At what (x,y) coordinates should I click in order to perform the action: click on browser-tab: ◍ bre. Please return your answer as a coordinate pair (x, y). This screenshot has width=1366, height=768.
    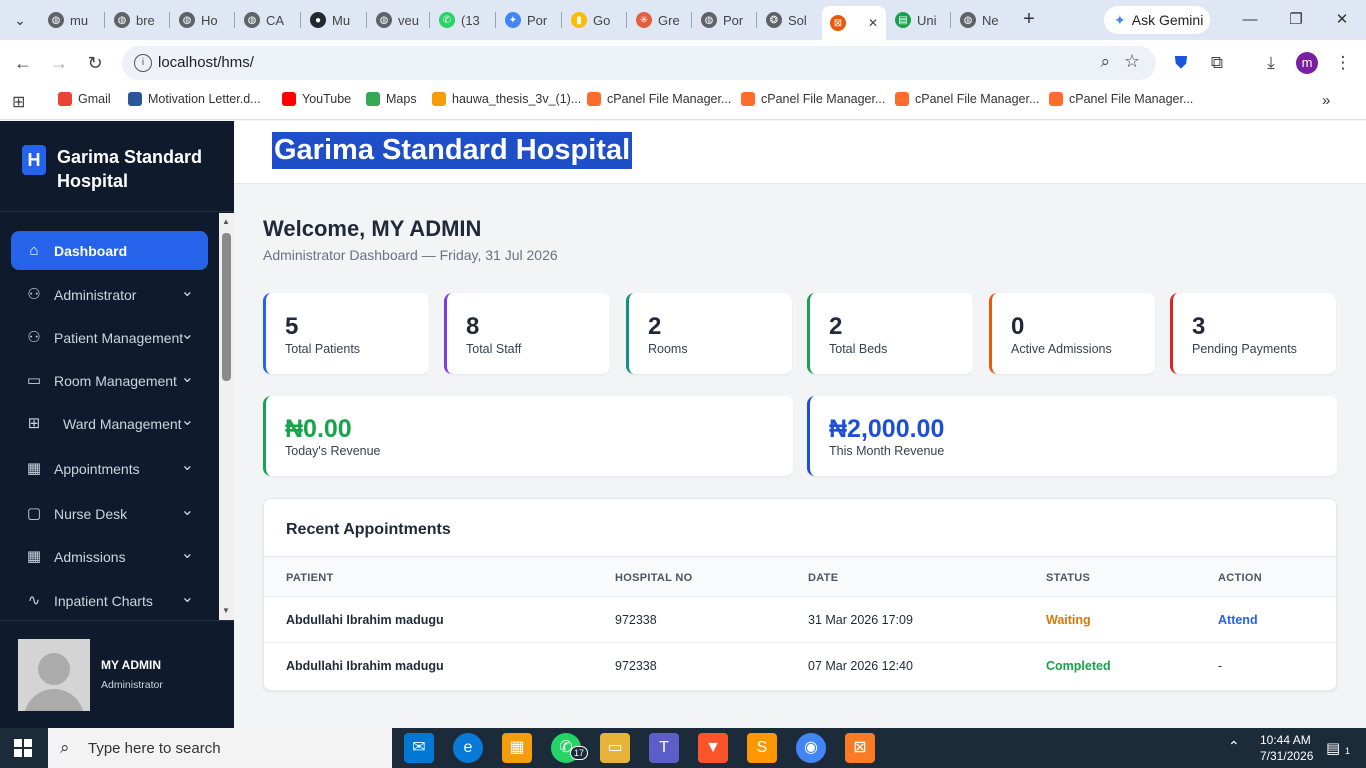
    Looking at the image, I should click on (134, 20).